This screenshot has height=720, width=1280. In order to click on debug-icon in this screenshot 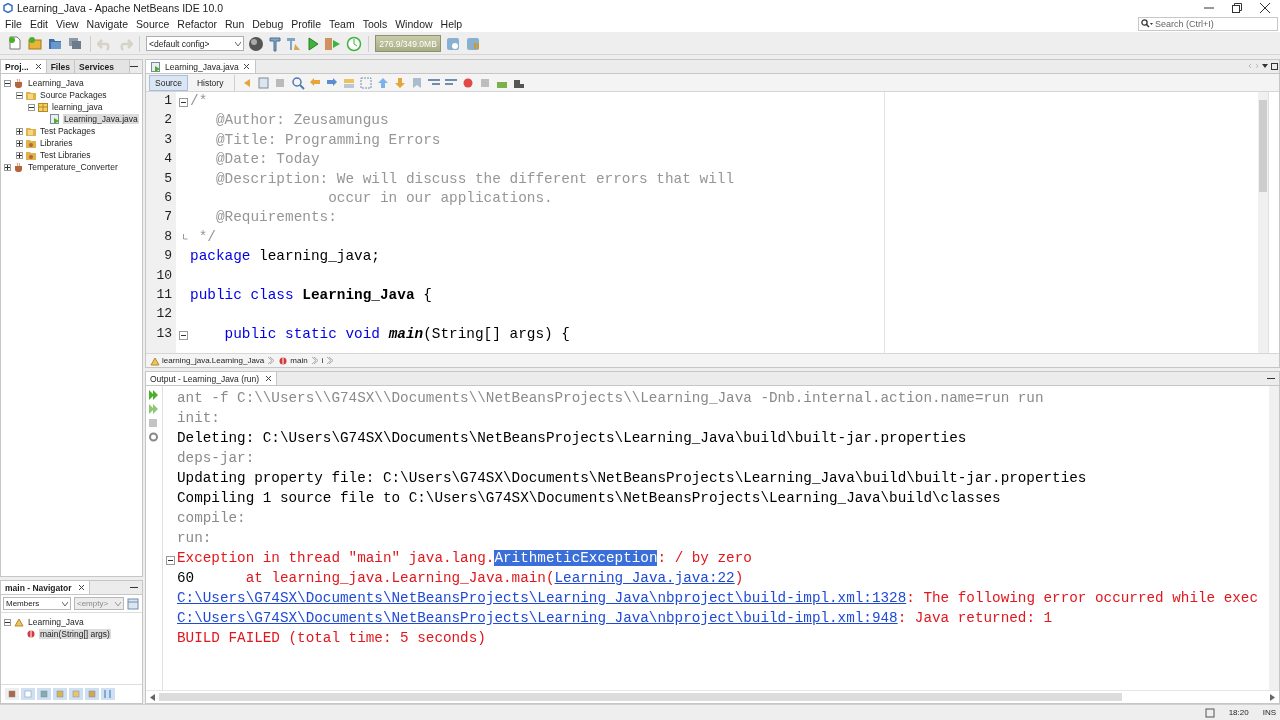, I will do `click(333, 43)`.